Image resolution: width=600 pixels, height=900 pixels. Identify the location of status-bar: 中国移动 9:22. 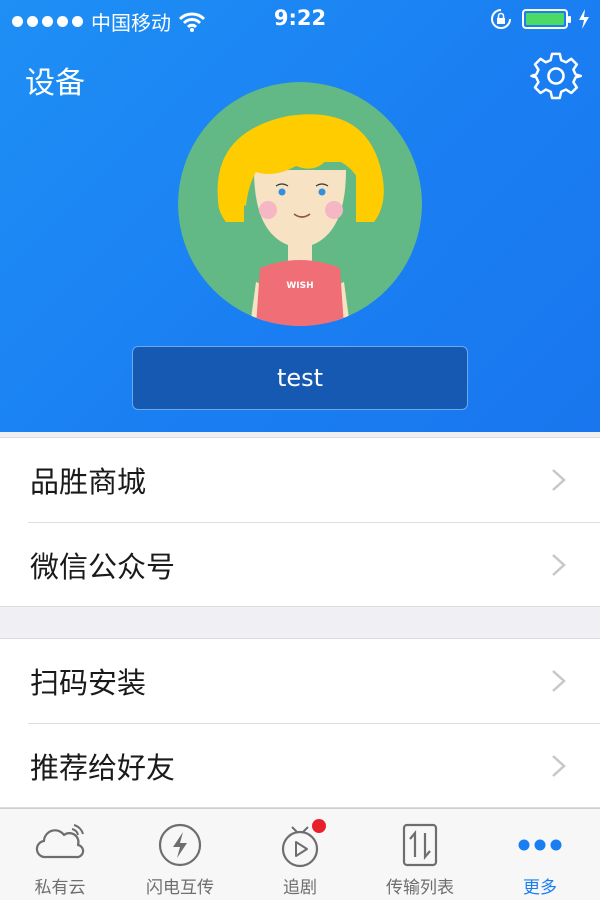
(300, 20).